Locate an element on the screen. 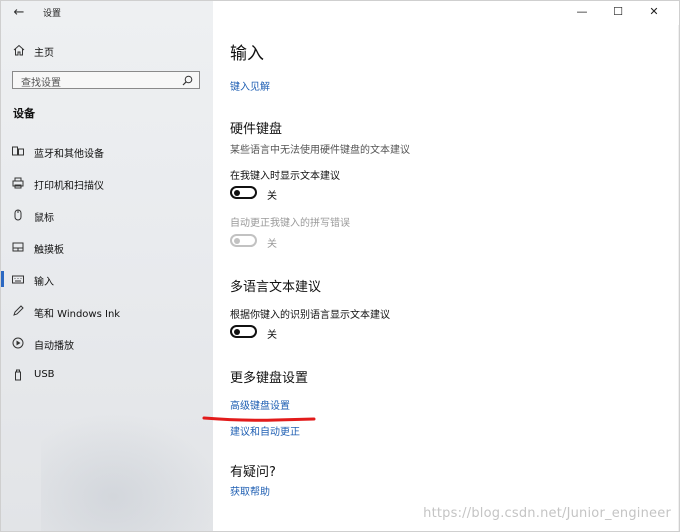 This screenshot has height=532, width=680. autocorrect-toggle is located at coordinates (243, 240).